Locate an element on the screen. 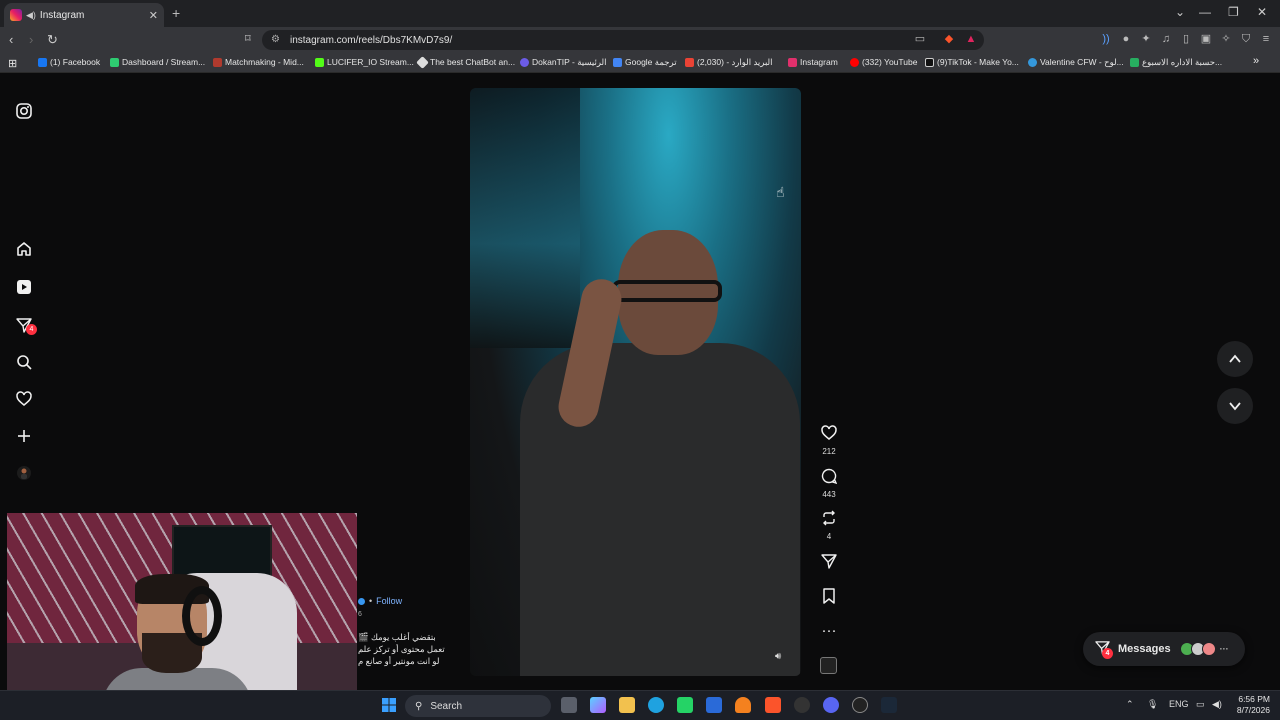  tab-search-icon: ⌄ is located at coordinates (1180, 12).